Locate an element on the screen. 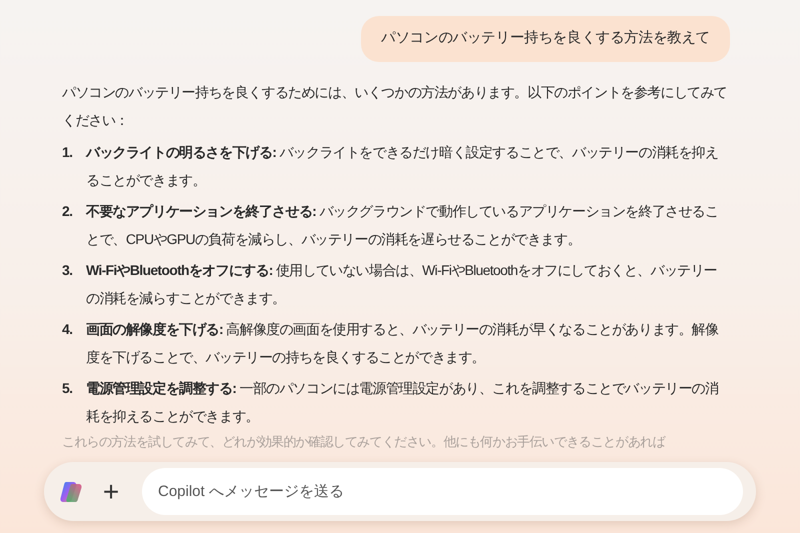 This screenshot has height=533, width=800. list-number: 2. is located at coordinates (68, 211).